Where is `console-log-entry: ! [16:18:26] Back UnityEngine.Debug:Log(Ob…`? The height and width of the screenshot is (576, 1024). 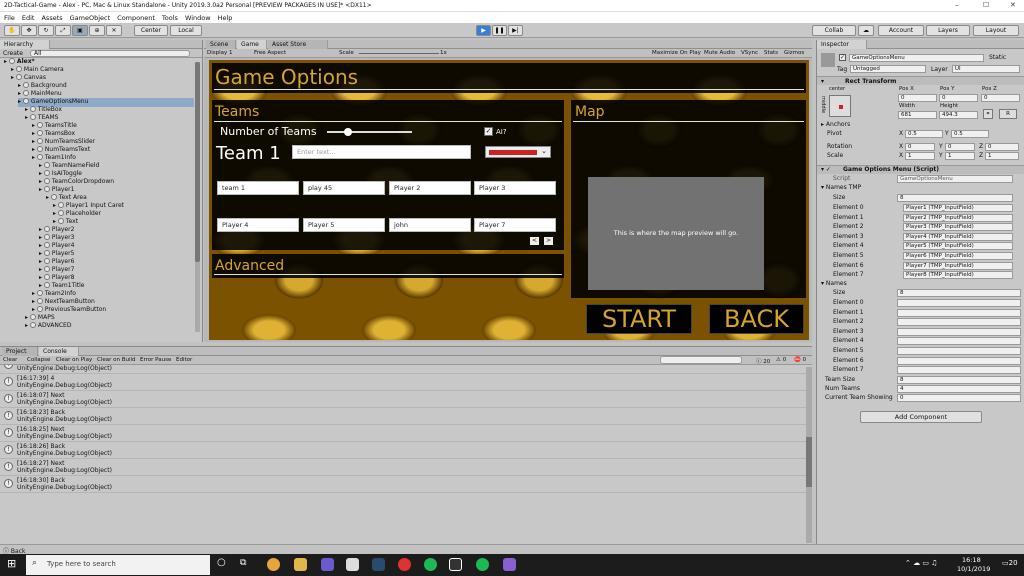 console-log-entry: ! [16:18:26] Back UnityEngine.Debug:Log(Ob… is located at coordinates (404, 450).